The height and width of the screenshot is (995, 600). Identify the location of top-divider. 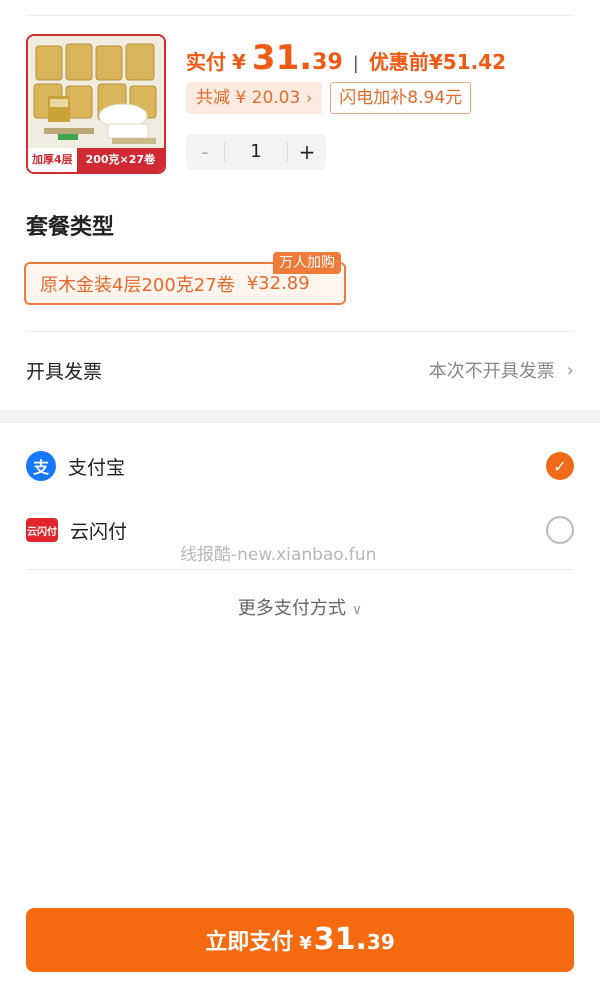
(300, 15).